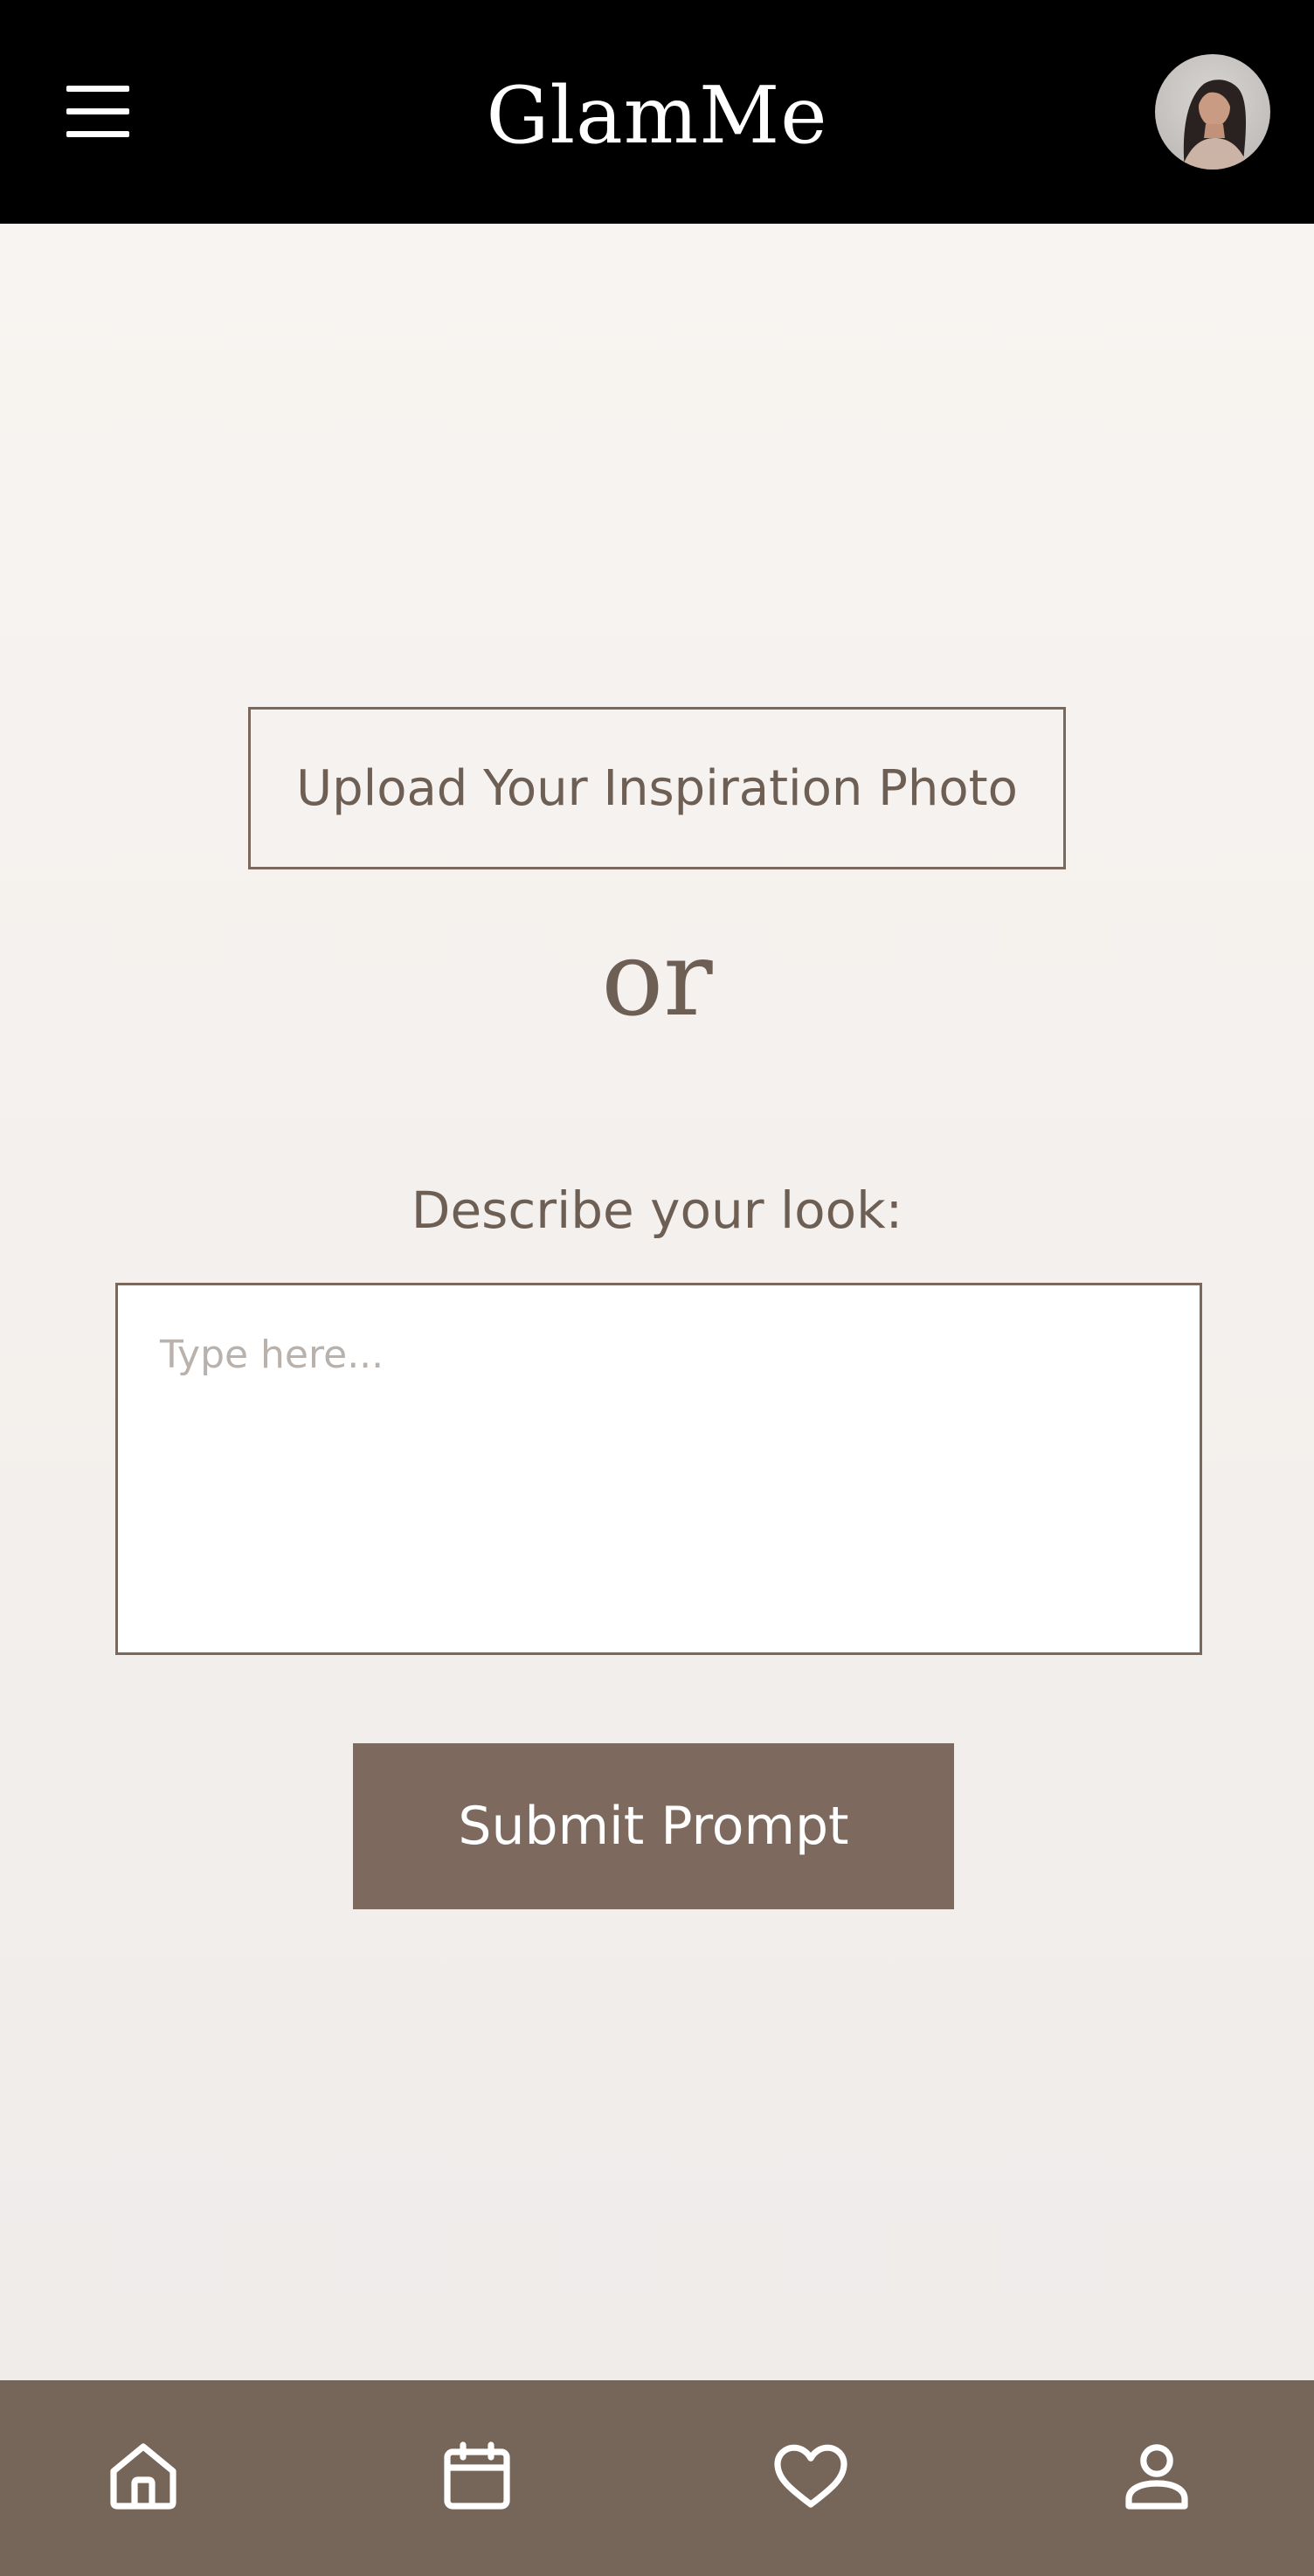 Image resolution: width=1314 pixels, height=2576 pixels. I want to click on nav-home, so click(143, 2476).